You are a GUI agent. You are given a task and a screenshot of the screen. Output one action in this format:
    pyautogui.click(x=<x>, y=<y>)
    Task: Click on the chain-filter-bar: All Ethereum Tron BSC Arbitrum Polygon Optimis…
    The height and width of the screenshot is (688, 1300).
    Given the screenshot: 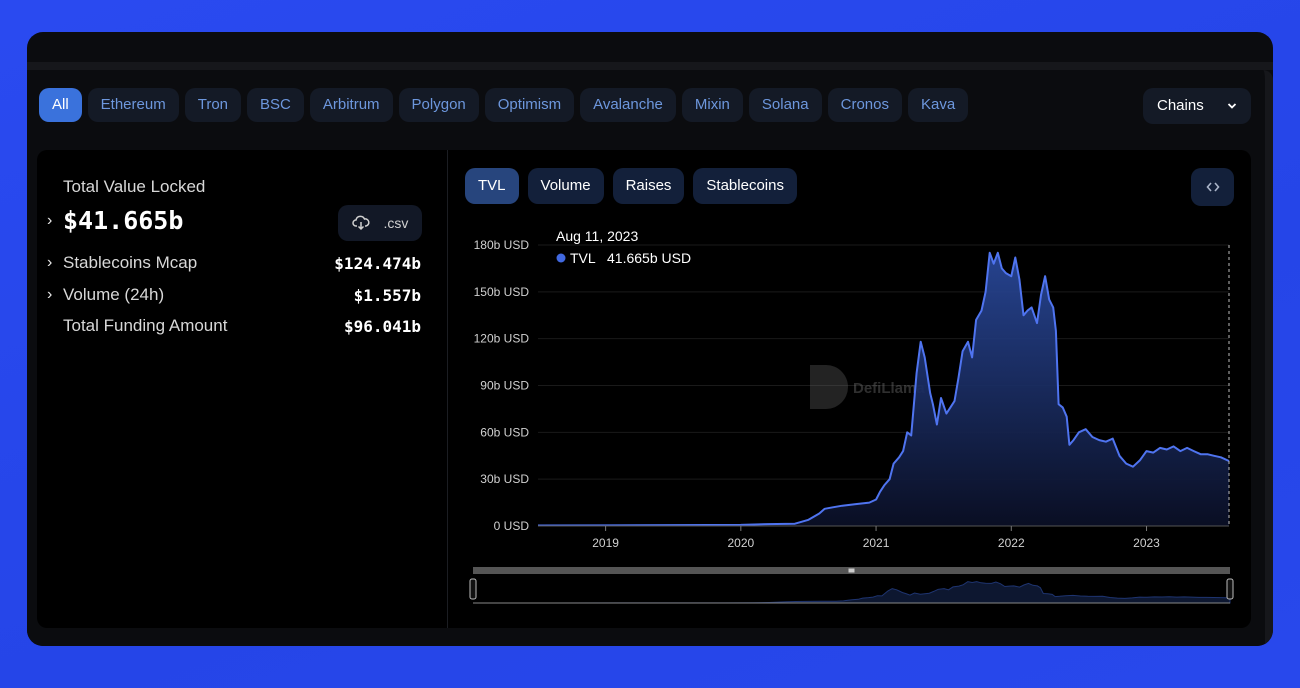 What is the action you would take?
    pyautogui.click(x=504, y=106)
    